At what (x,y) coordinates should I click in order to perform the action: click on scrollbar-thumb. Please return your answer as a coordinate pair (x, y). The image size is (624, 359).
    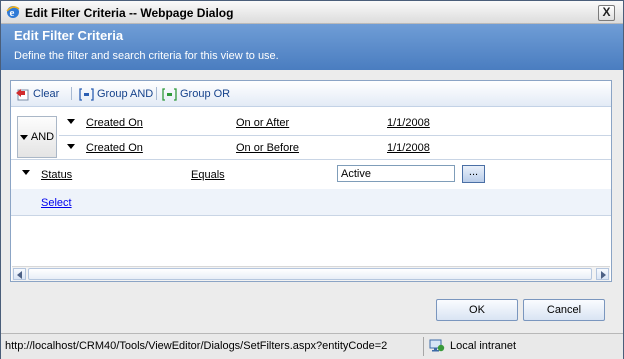
    Looking at the image, I should click on (310, 274).